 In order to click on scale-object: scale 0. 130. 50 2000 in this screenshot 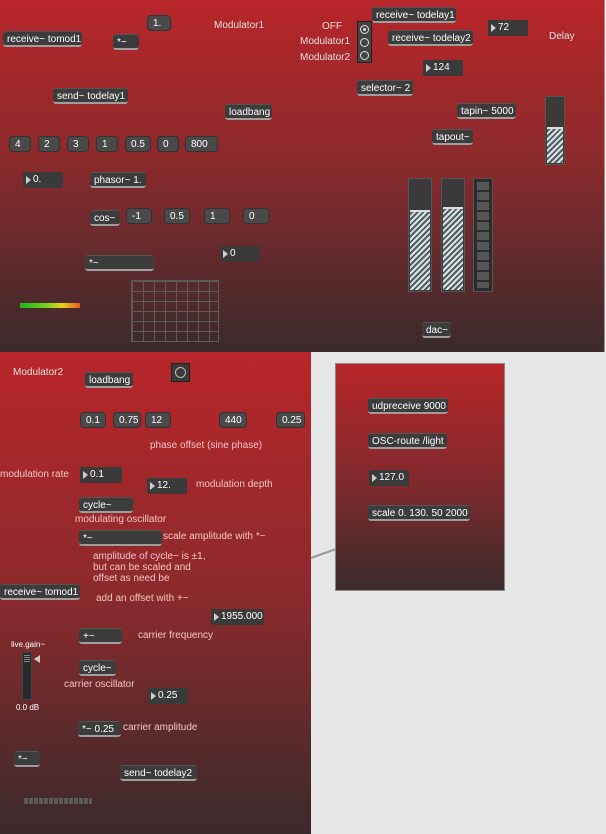, I will do `click(419, 513)`.